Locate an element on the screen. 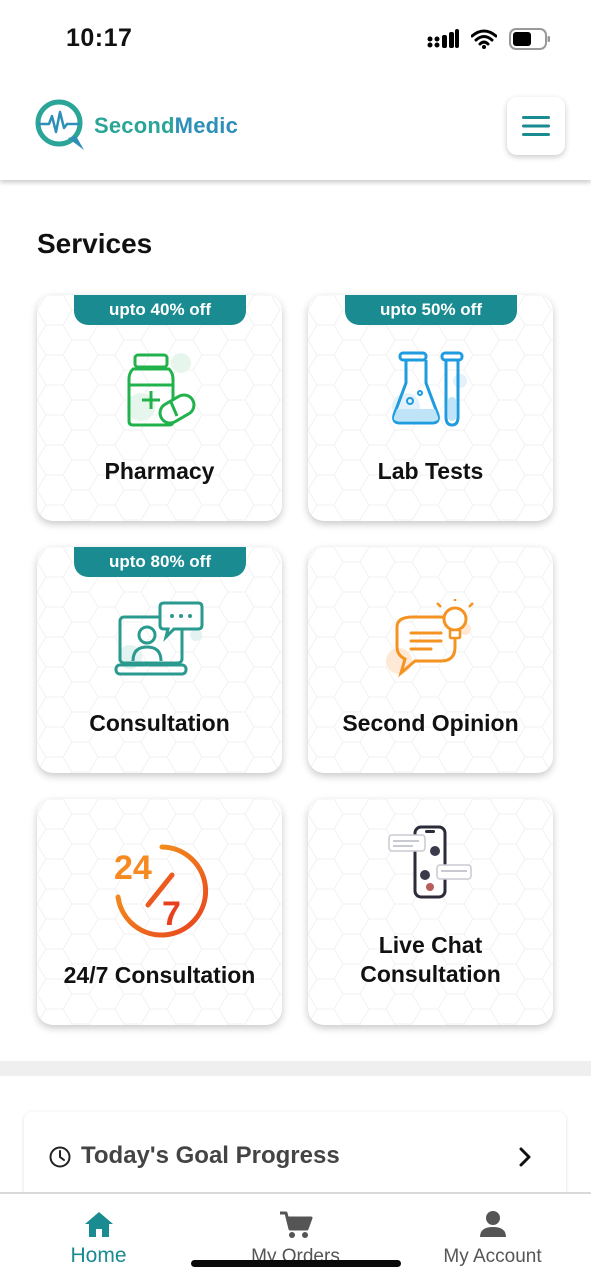 The width and height of the screenshot is (591, 1282). brand-name: SecondMedic is located at coordinates (166, 125).